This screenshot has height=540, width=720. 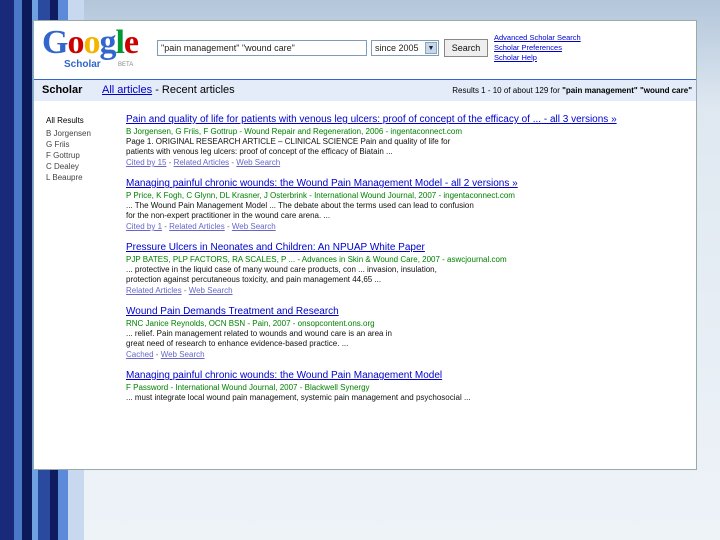 I want to click on google-scholar-logo: Google Scholar BETA, so click(x=98, y=48).